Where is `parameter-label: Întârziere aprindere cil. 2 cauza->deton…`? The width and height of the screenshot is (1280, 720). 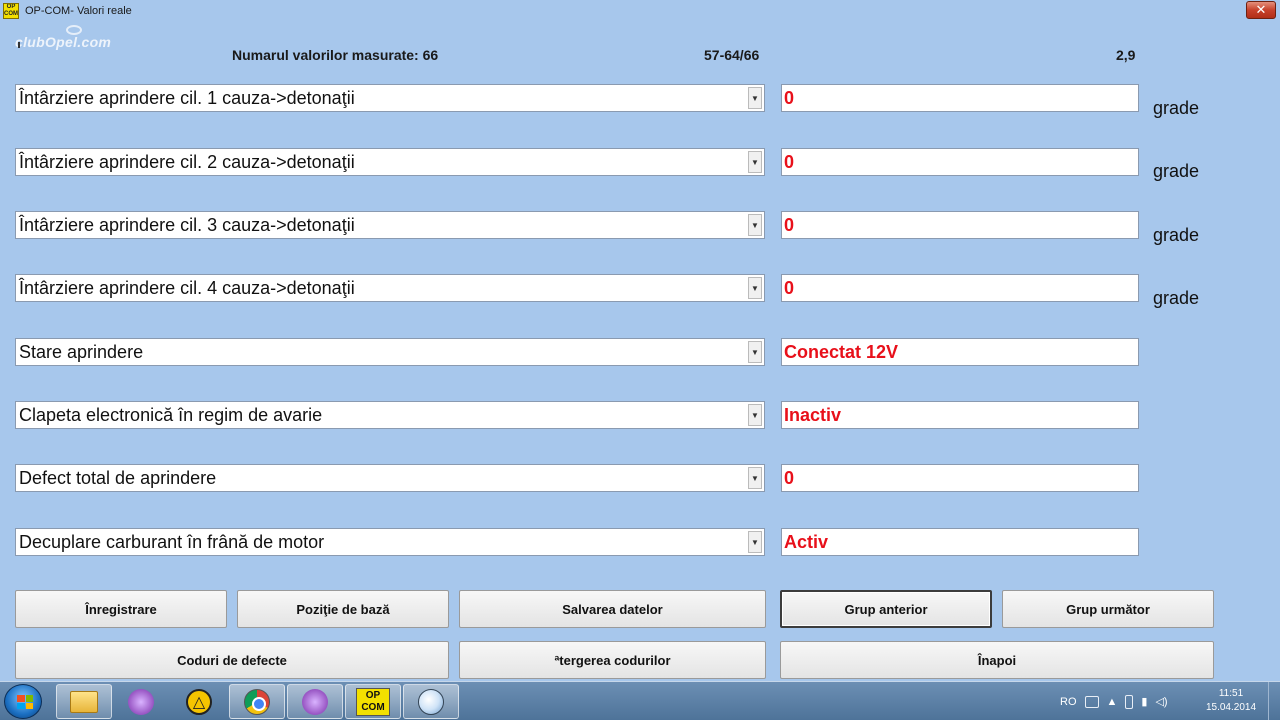 parameter-label: Întârziere aprindere cil. 2 cauza->deton… is located at coordinates (187, 162).